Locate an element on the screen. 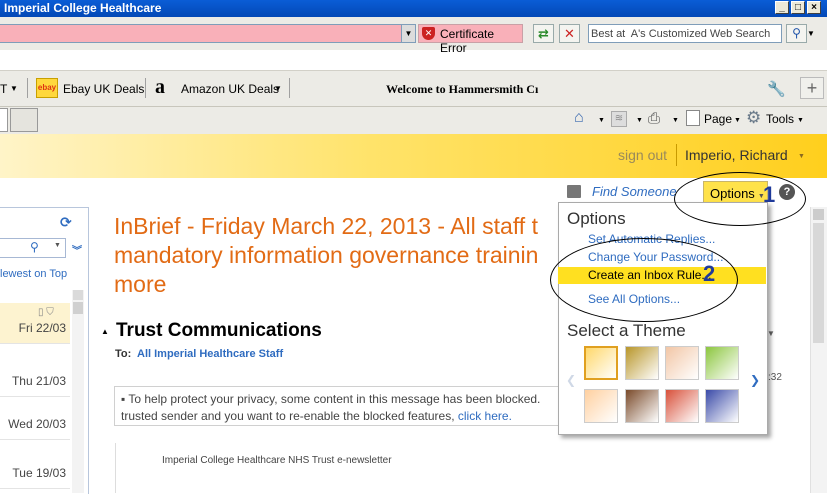 This screenshot has height=494, width=827. window-title-bar: Imperial College Healthcare _ □ × is located at coordinates (413, 8).